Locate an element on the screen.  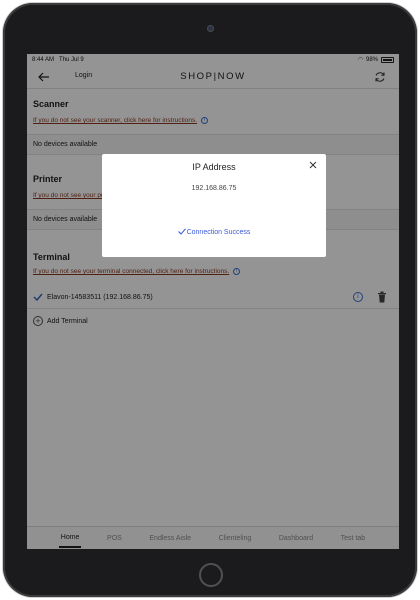
dialog-title: IP Address is located at coordinates (214, 167).